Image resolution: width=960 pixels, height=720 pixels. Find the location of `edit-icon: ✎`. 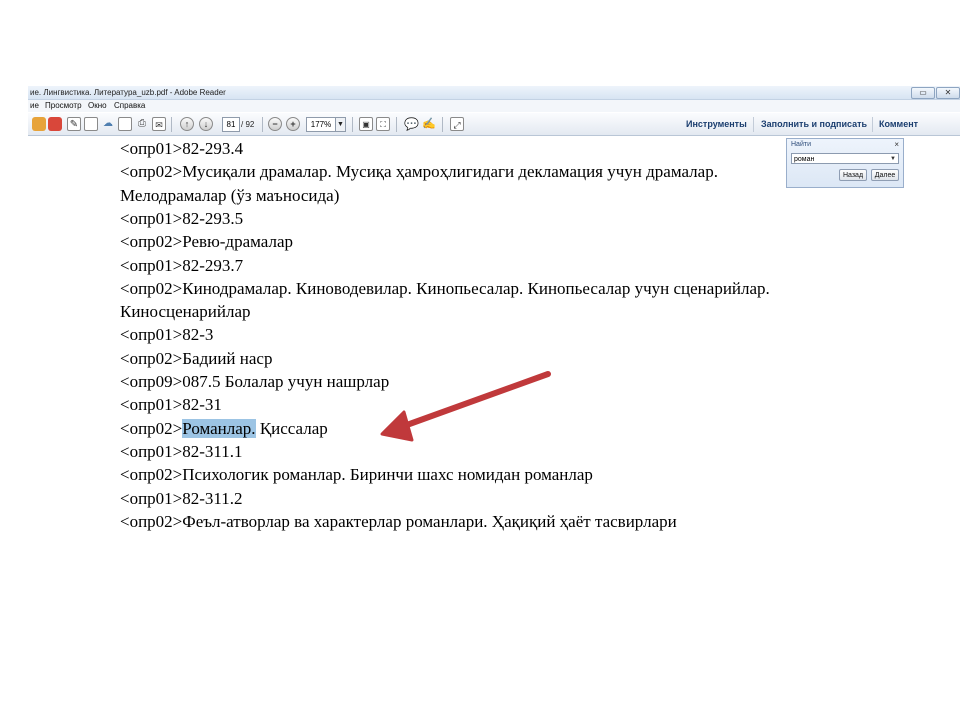

edit-icon: ✎ is located at coordinates (74, 124).